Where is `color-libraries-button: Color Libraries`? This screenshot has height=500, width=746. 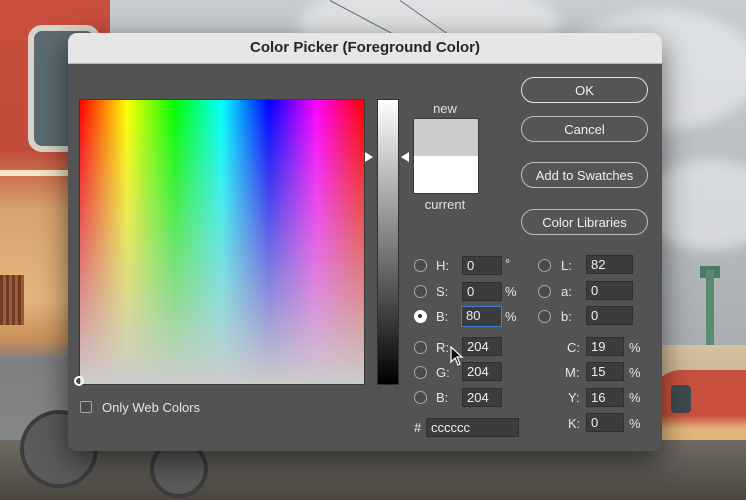
color-libraries-button: Color Libraries is located at coordinates (584, 222).